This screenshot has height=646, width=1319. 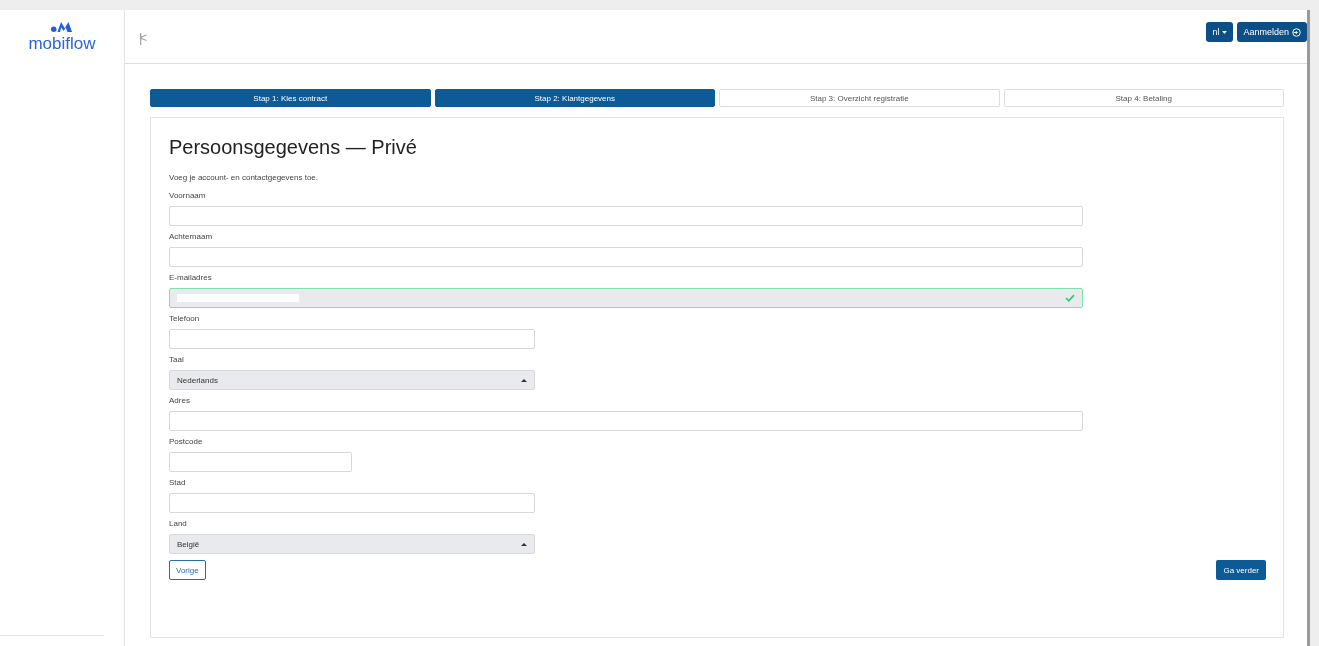 What do you see at coordinates (191, 277) in the screenshot?
I see `field-label: E-mailadres` at bounding box center [191, 277].